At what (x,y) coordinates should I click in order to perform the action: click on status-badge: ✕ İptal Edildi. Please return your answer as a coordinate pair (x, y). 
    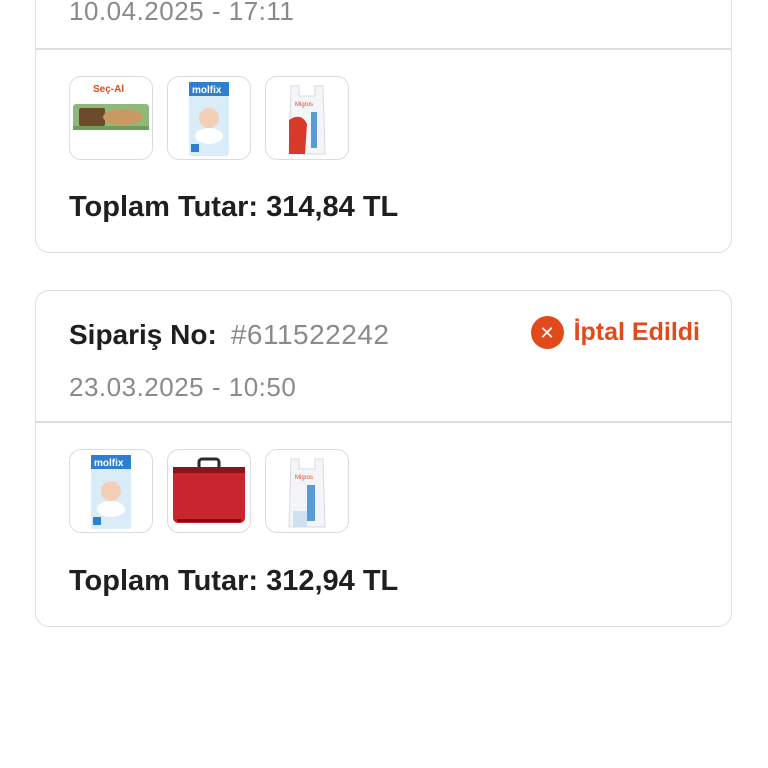
    Looking at the image, I should click on (615, 332).